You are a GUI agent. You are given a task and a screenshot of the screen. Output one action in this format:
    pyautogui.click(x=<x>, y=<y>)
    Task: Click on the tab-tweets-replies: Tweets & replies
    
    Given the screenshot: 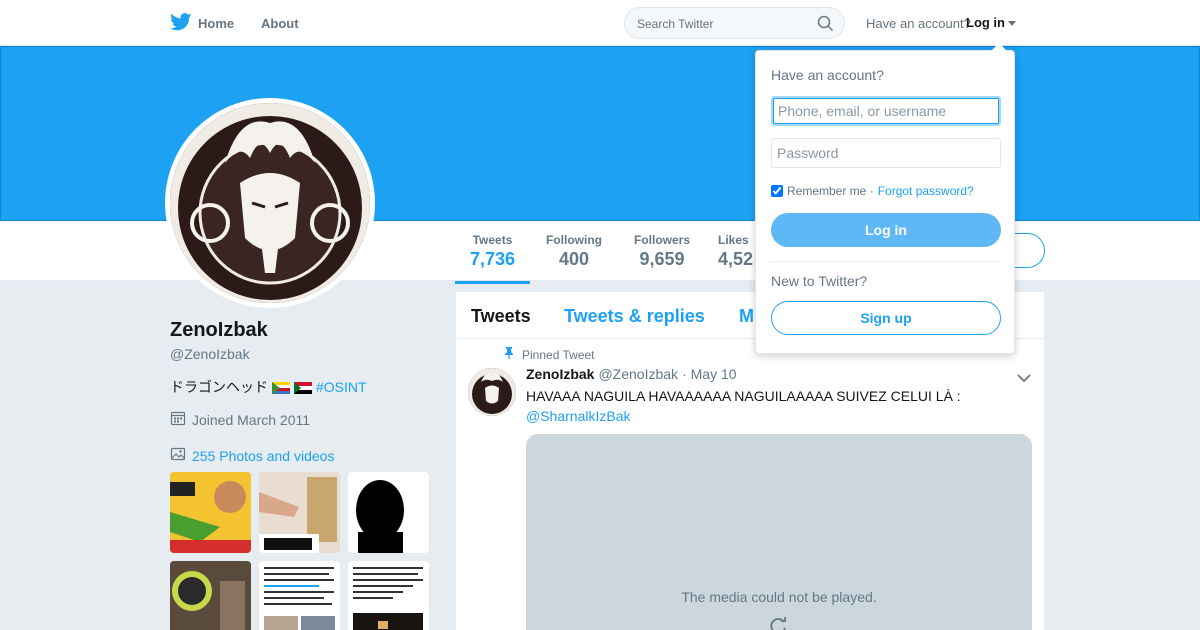 What is the action you would take?
    pyautogui.click(x=634, y=316)
    